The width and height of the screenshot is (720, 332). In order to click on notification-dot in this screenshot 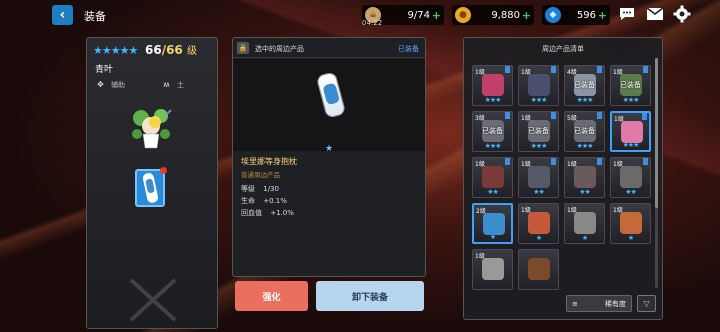, I will do `click(163, 170)`.